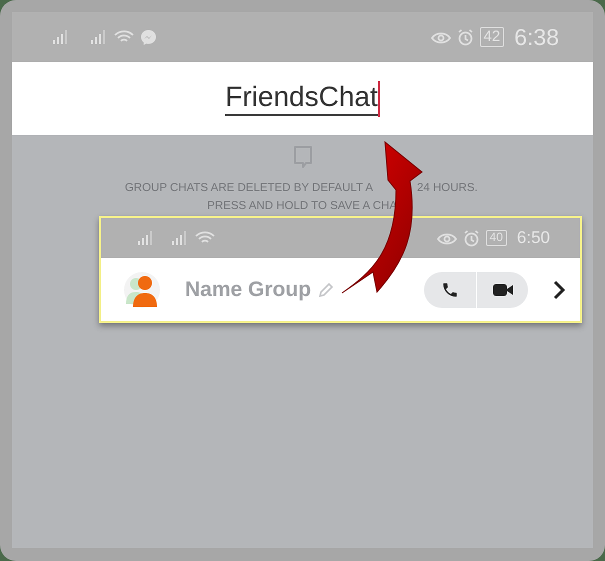  I want to click on notice-text: 24 HOURS., so click(447, 188).